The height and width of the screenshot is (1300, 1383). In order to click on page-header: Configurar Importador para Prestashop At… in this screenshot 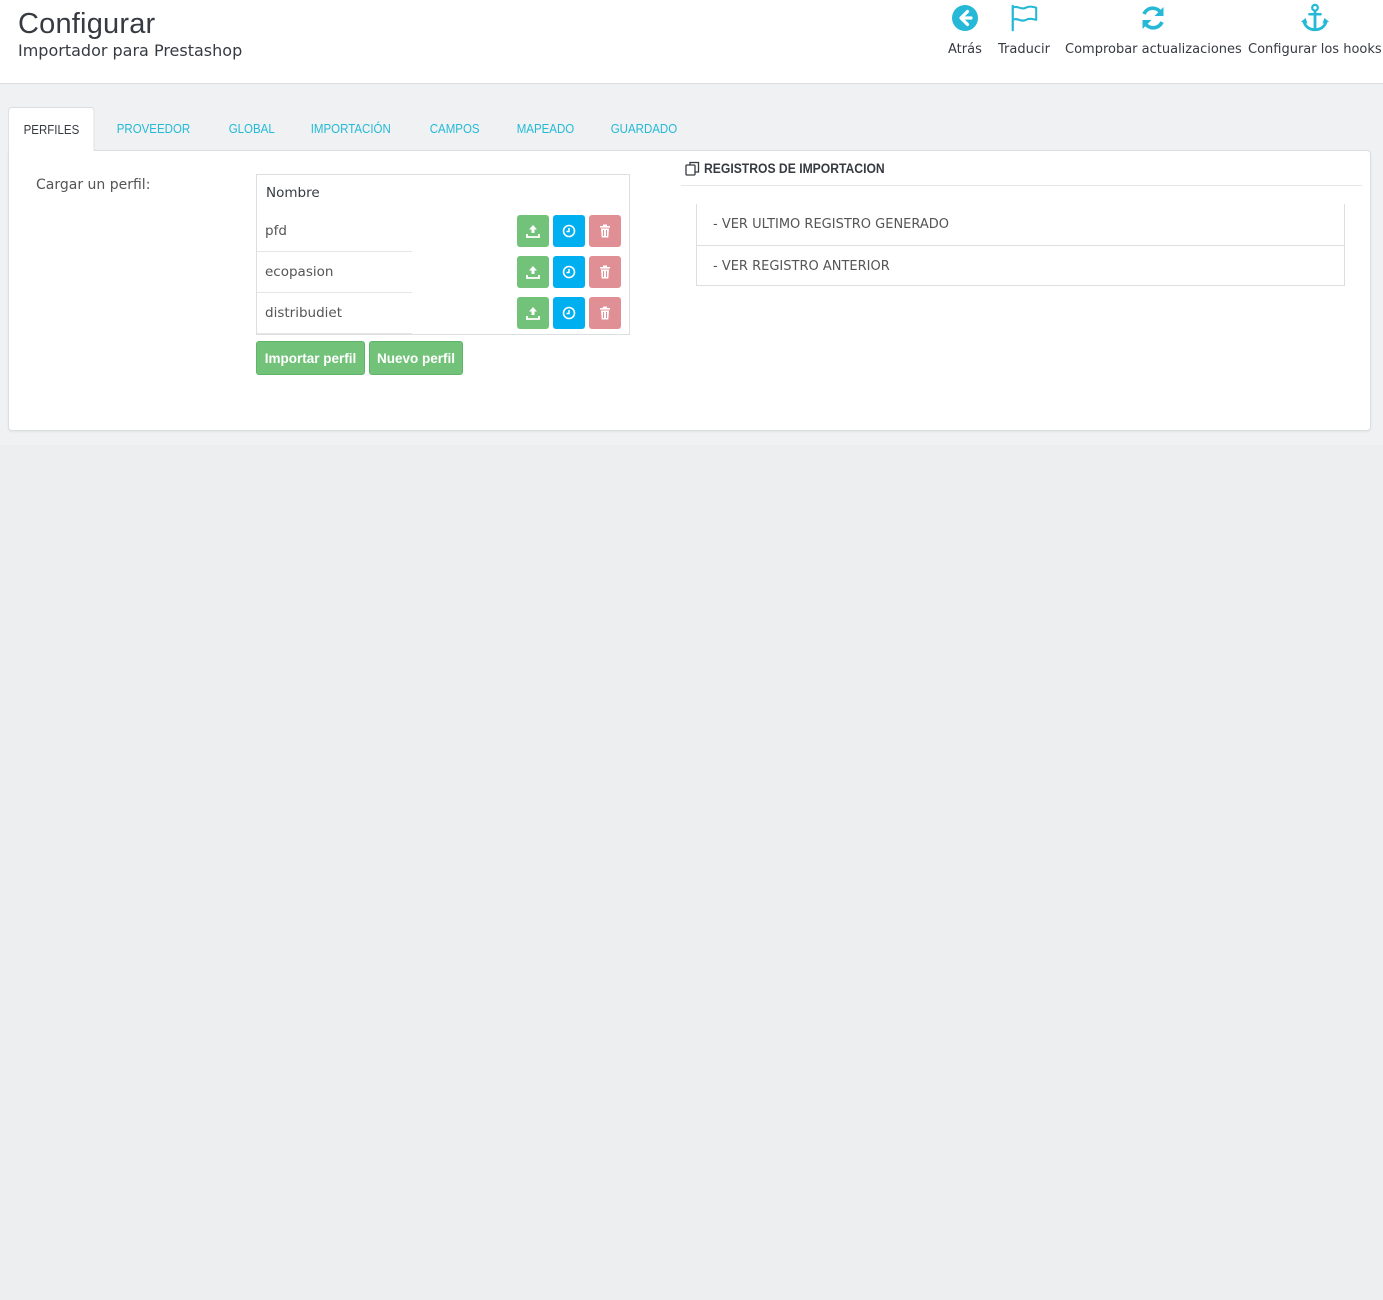, I will do `click(691, 42)`.